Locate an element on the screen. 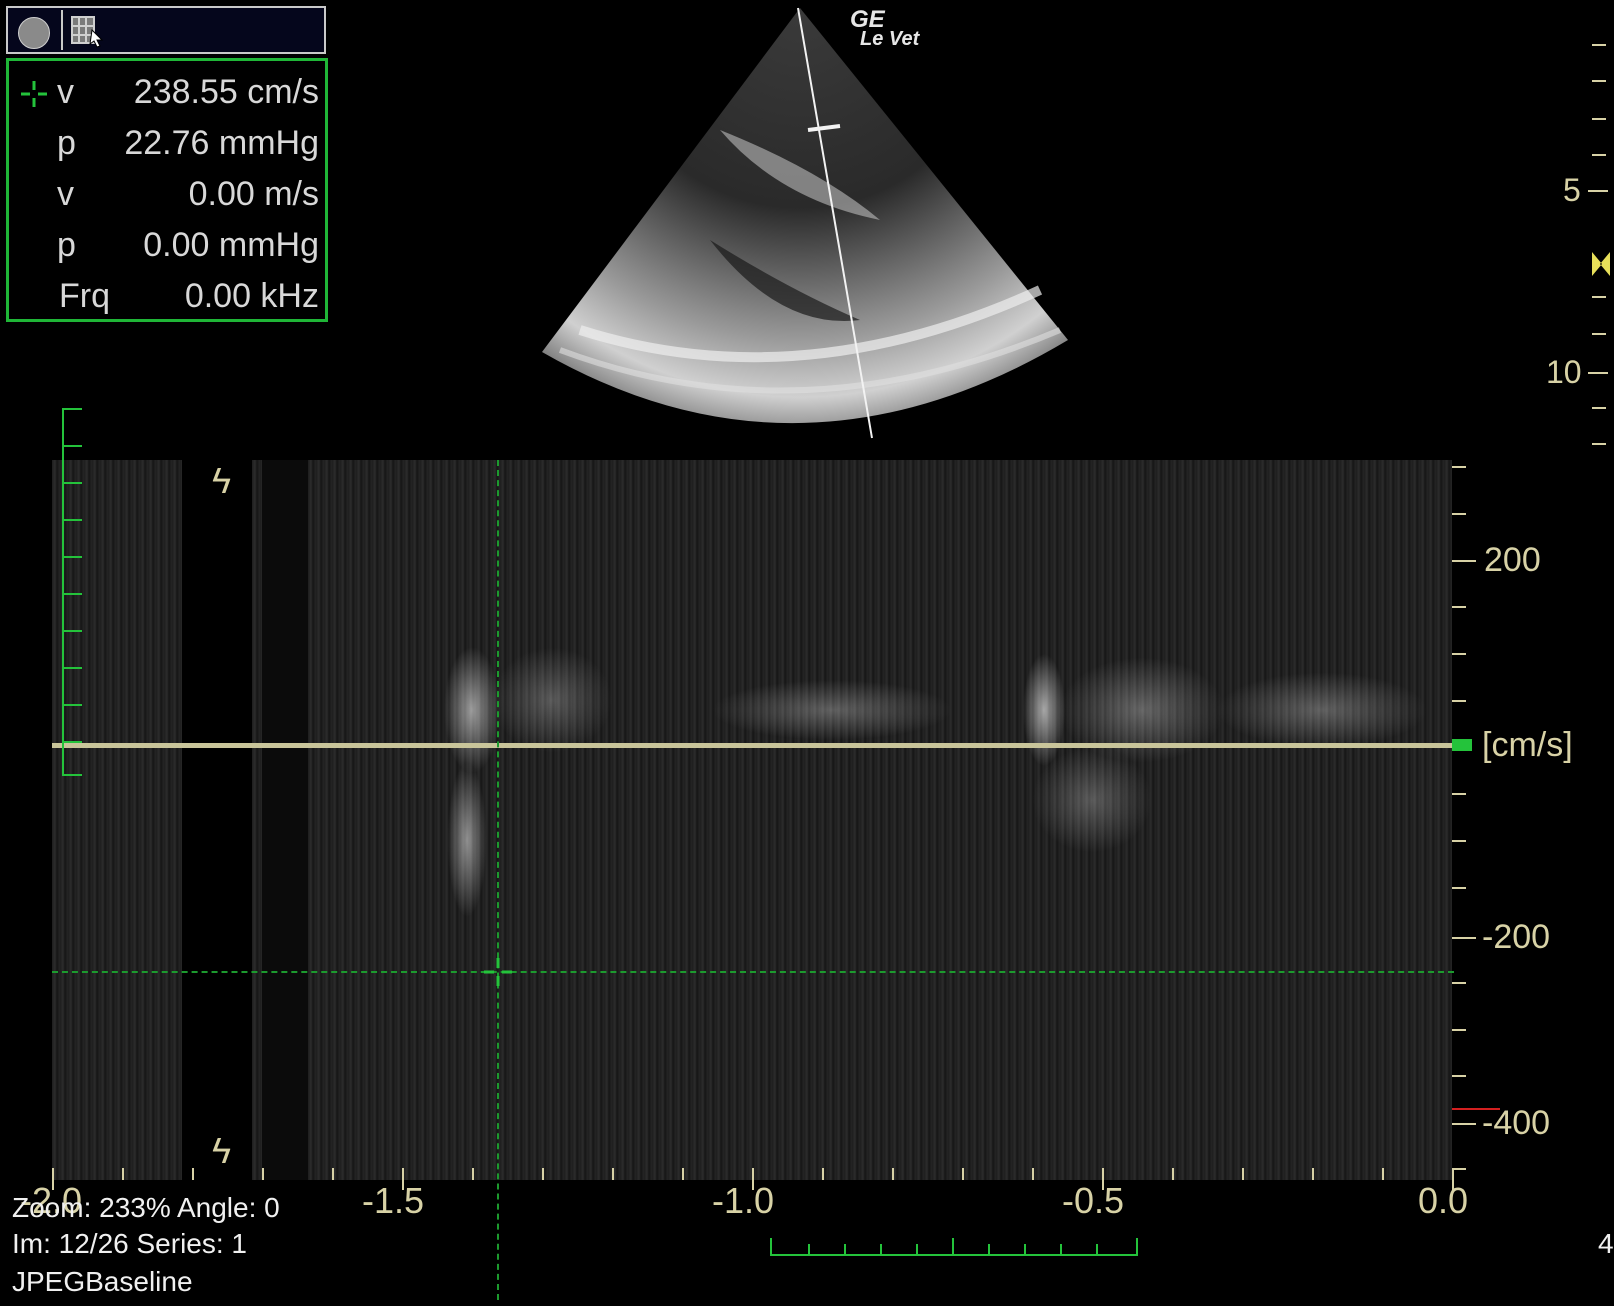 The width and height of the screenshot is (1614, 1306). depth-label: 5 is located at coordinates (1572, 190).